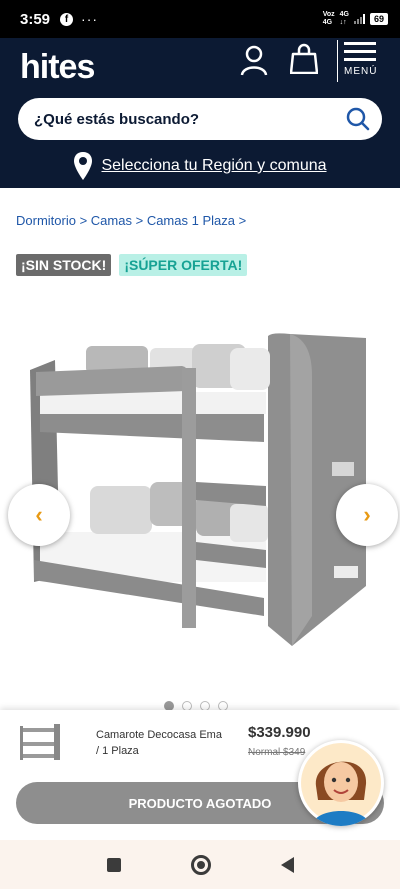 This screenshot has height=889, width=400. I want to click on shopping-bag-icon, so click(304, 58).